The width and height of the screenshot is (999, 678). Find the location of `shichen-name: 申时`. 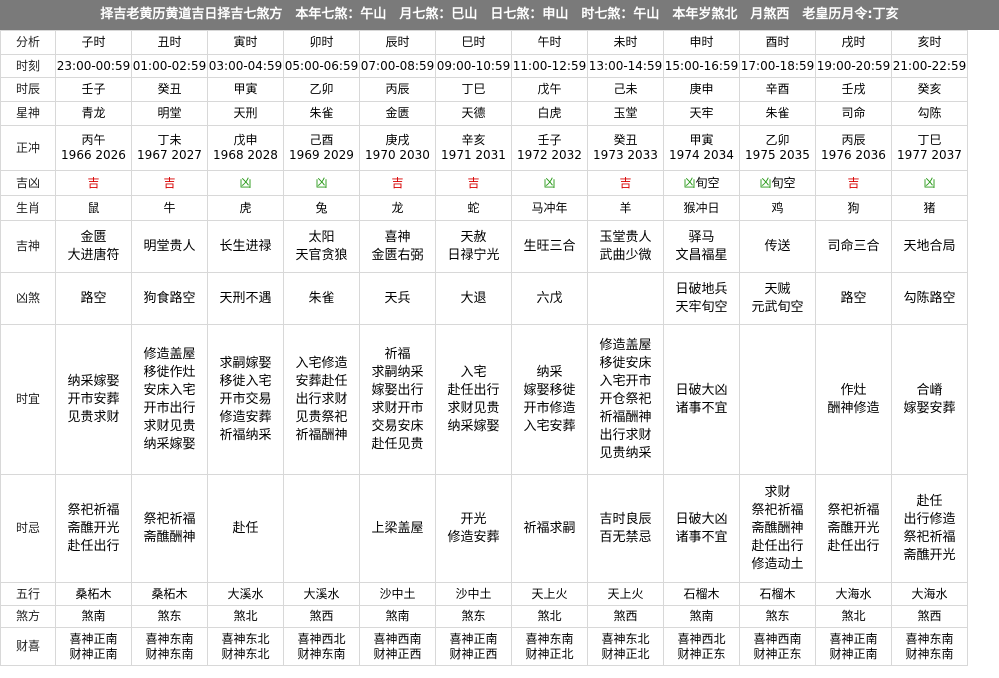

shichen-name: 申时 is located at coordinates (701, 42).